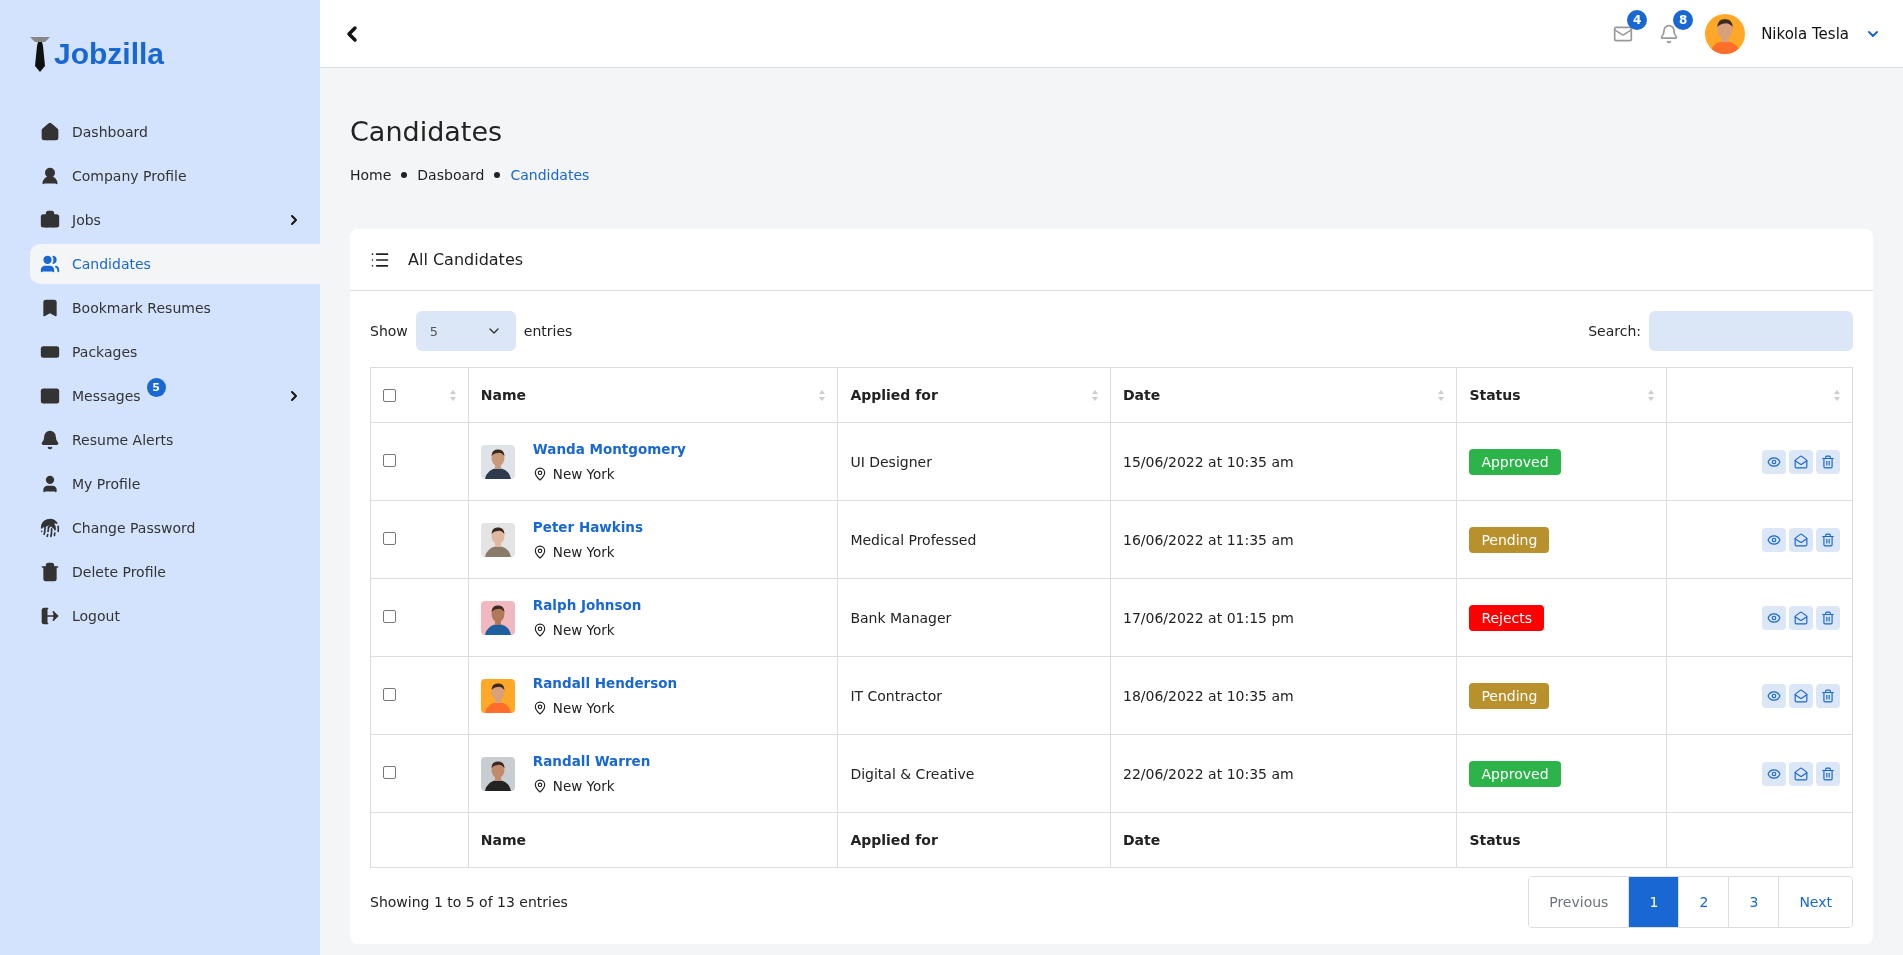 The image size is (1903, 955). Describe the element at coordinates (912, 773) in the screenshot. I see `table-cell: Digital & Creative` at that location.